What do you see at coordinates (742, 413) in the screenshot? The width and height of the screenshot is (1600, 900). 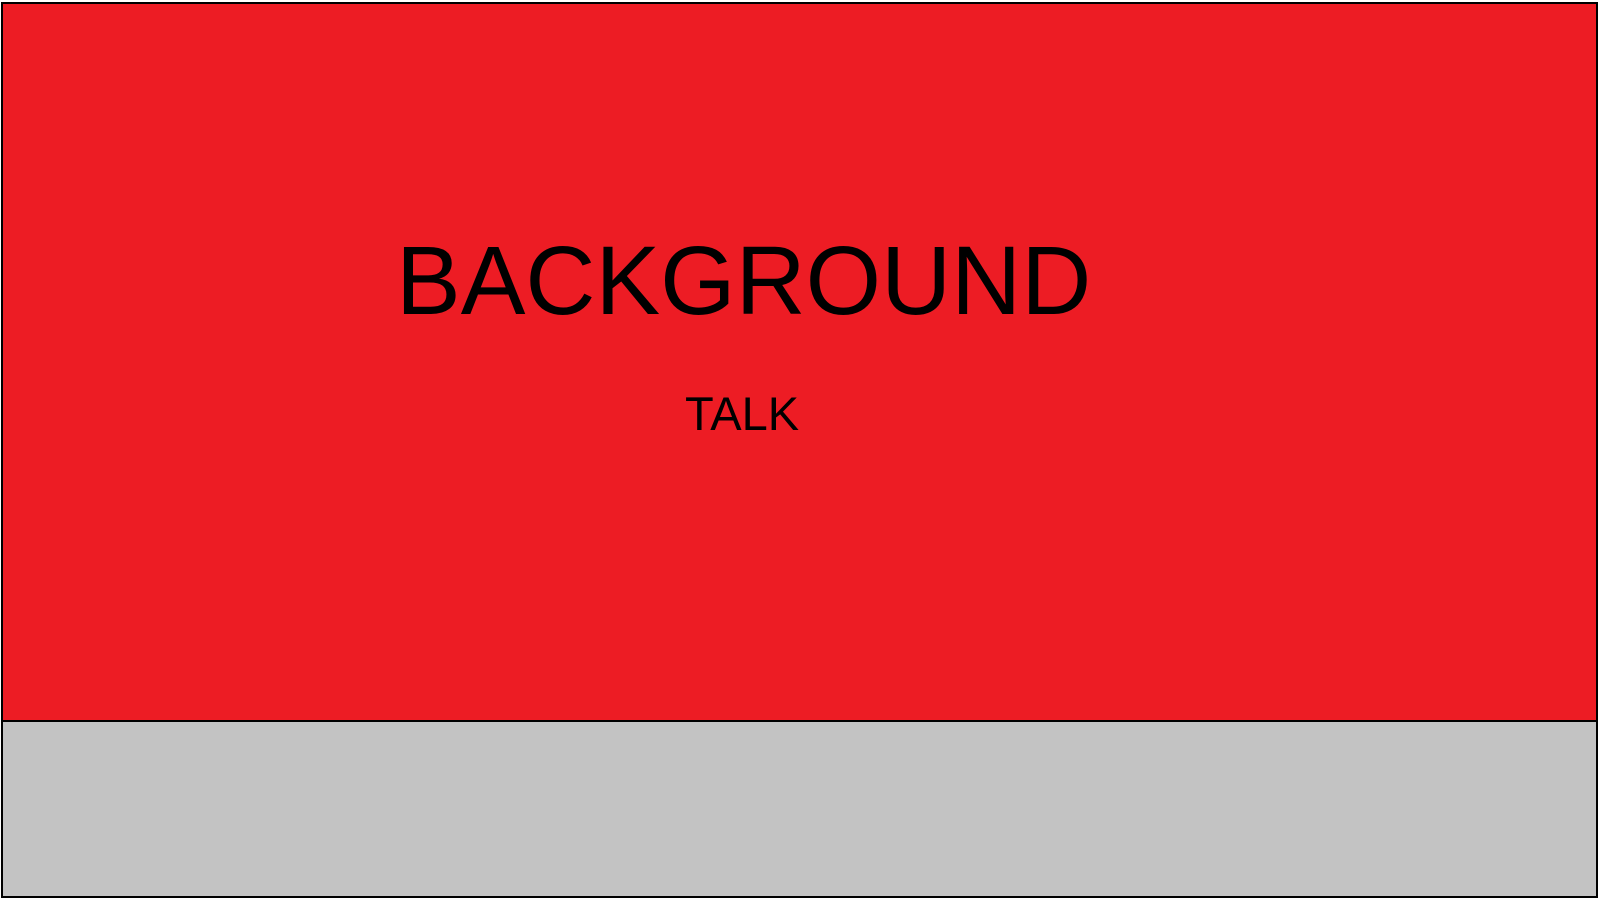 I see `talk-label: TALK` at bounding box center [742, 413].